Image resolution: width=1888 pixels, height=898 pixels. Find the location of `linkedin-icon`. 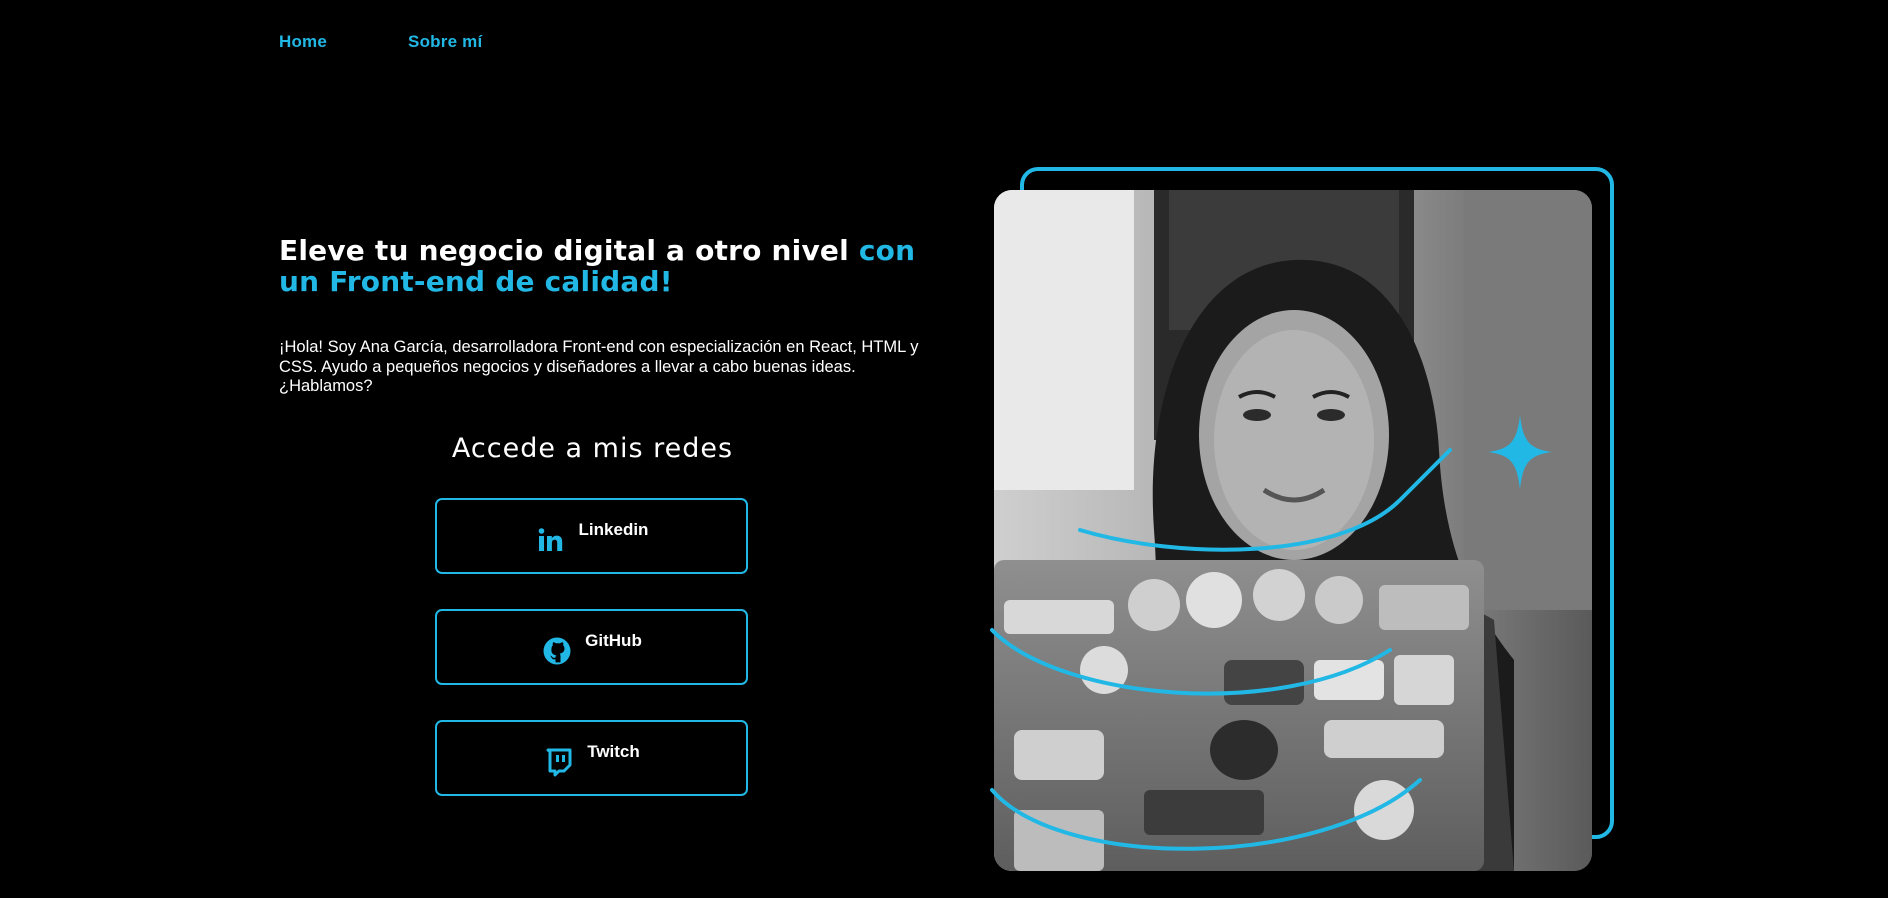

linkedin-icon is located at coordinates (551, 540).